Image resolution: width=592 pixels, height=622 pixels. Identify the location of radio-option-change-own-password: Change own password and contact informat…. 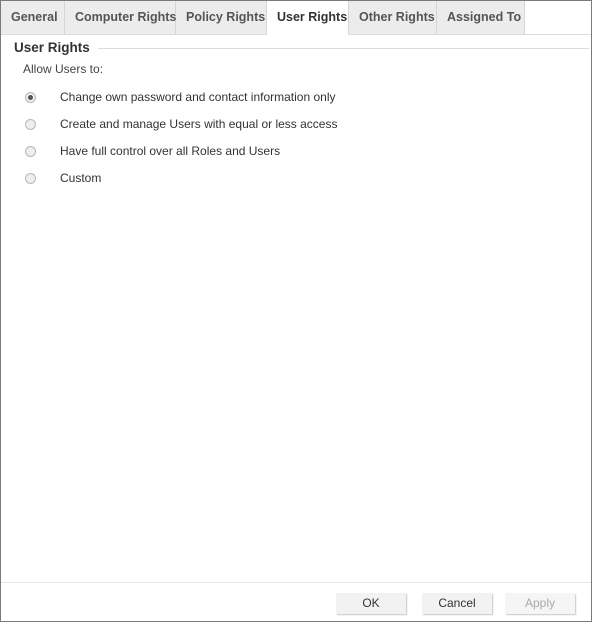
(180, 97).